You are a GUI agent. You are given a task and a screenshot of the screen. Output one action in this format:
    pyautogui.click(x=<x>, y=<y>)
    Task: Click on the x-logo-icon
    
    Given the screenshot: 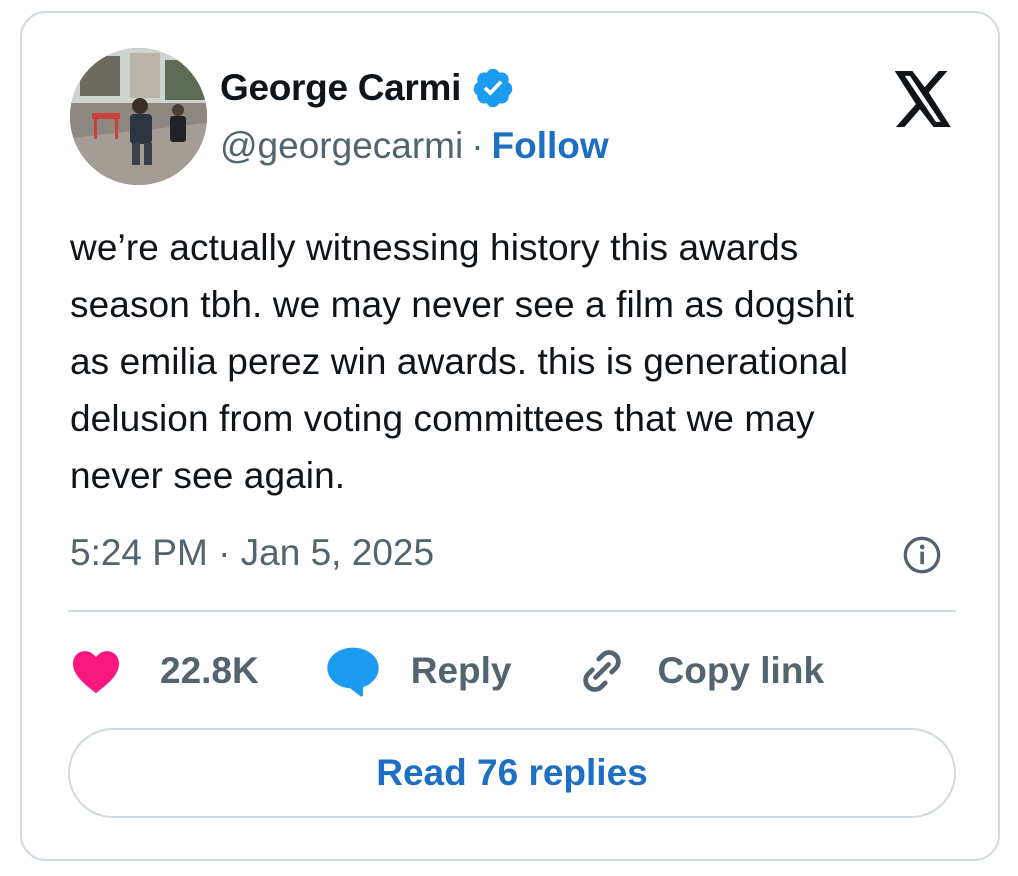 What is the action you would take?
    pyautogui.click(x=923, y=99)
    